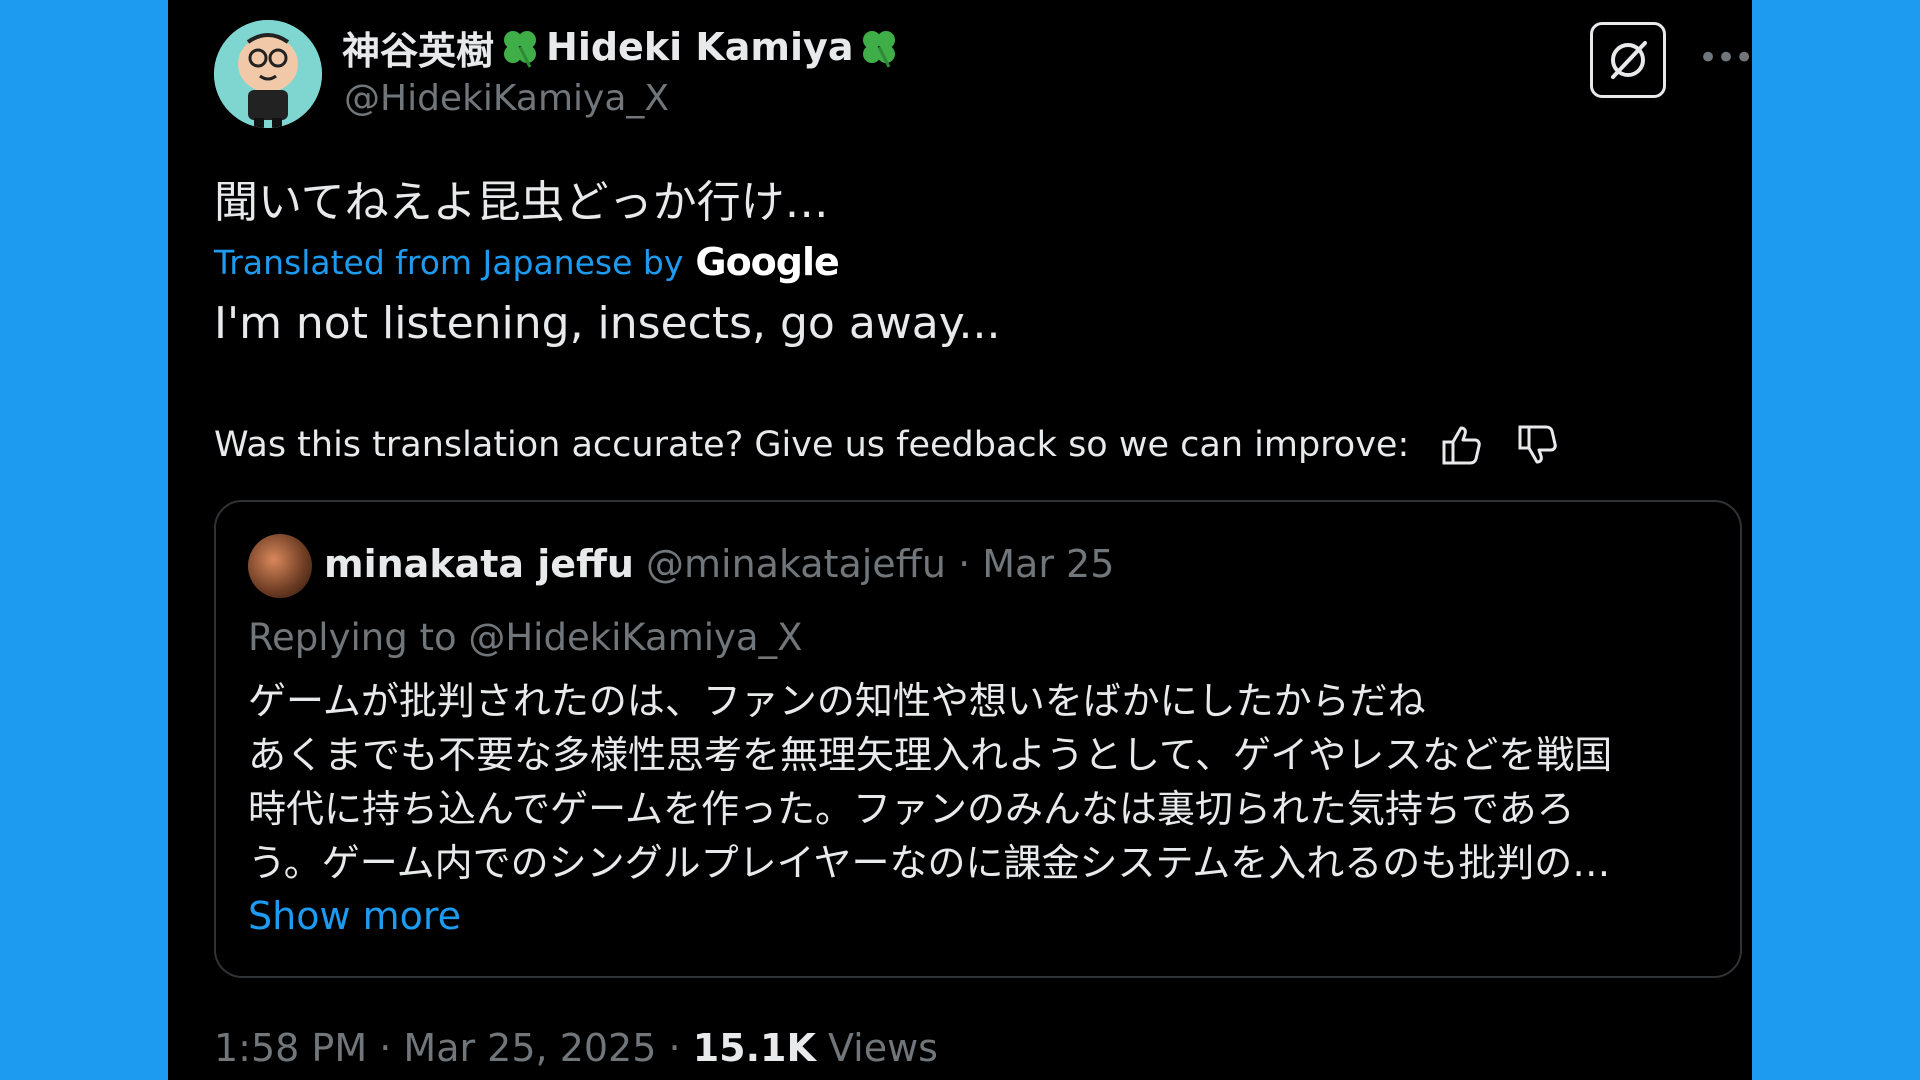 The image size is (1920, 1080). Describe the element at coordinates (268, 74) in the screenshot. I see `author-avatar` at that location.